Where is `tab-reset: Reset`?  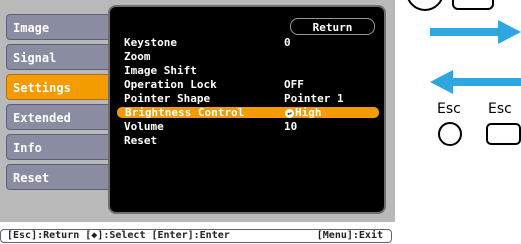
tab-reset: Reset is located at coordinates (60, 177).